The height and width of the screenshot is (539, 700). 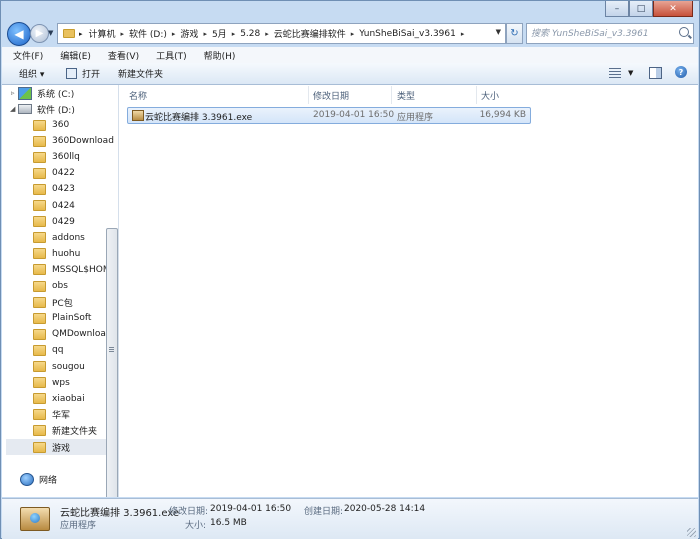 I want to click on search-box, so click(x=610, y=33).